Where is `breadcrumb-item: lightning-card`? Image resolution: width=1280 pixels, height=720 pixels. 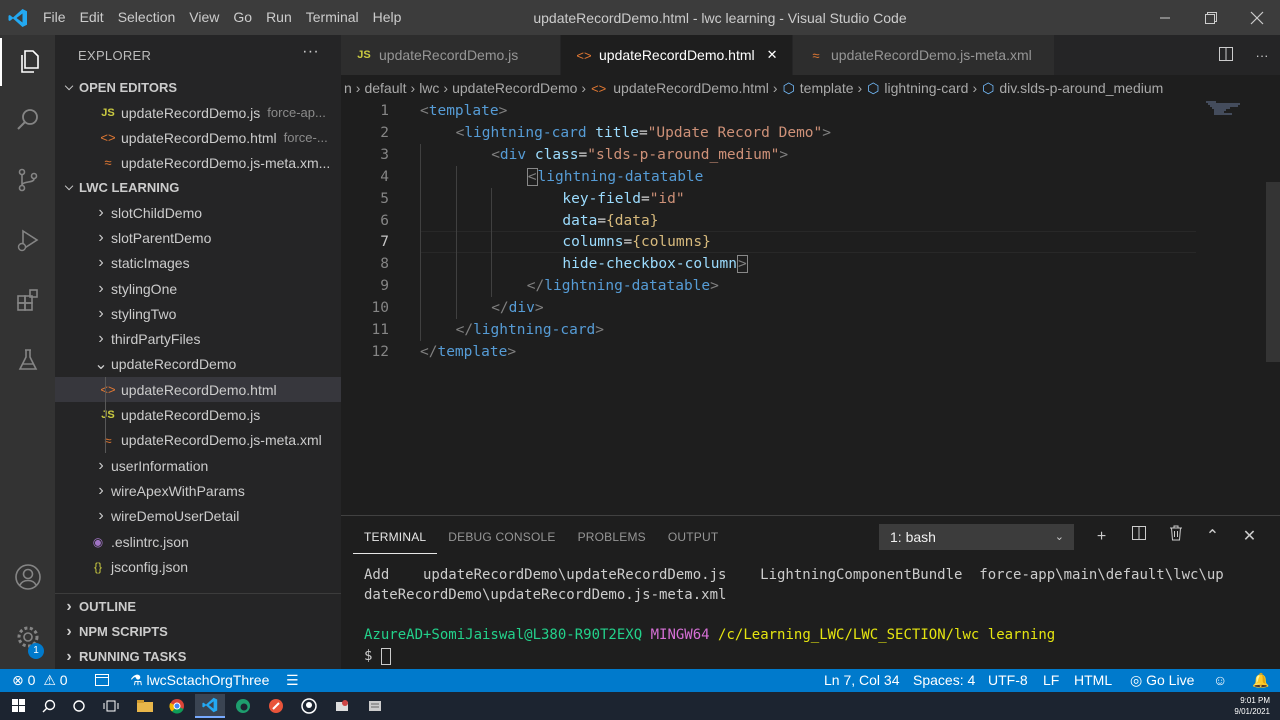
breadcrumb-item: lightning-card is located at coordinates (926, 88).